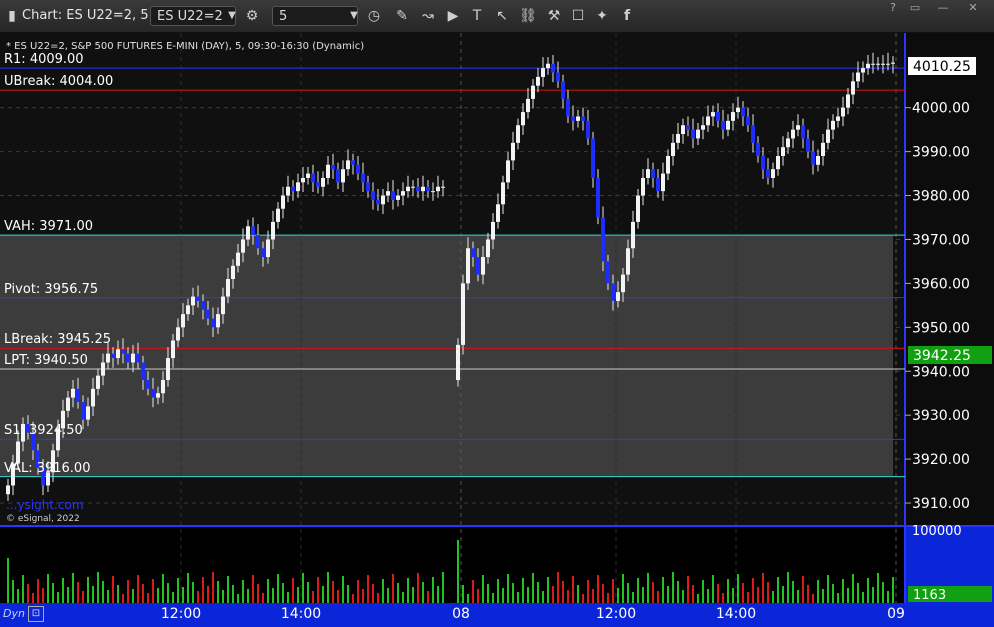 The height and width of the screenshot is (627, 994). What do you see at coordinates (354, 16) in the screenshot?
I see `interval-dropdown-icon: ▼` at bounding box center [354, 16].